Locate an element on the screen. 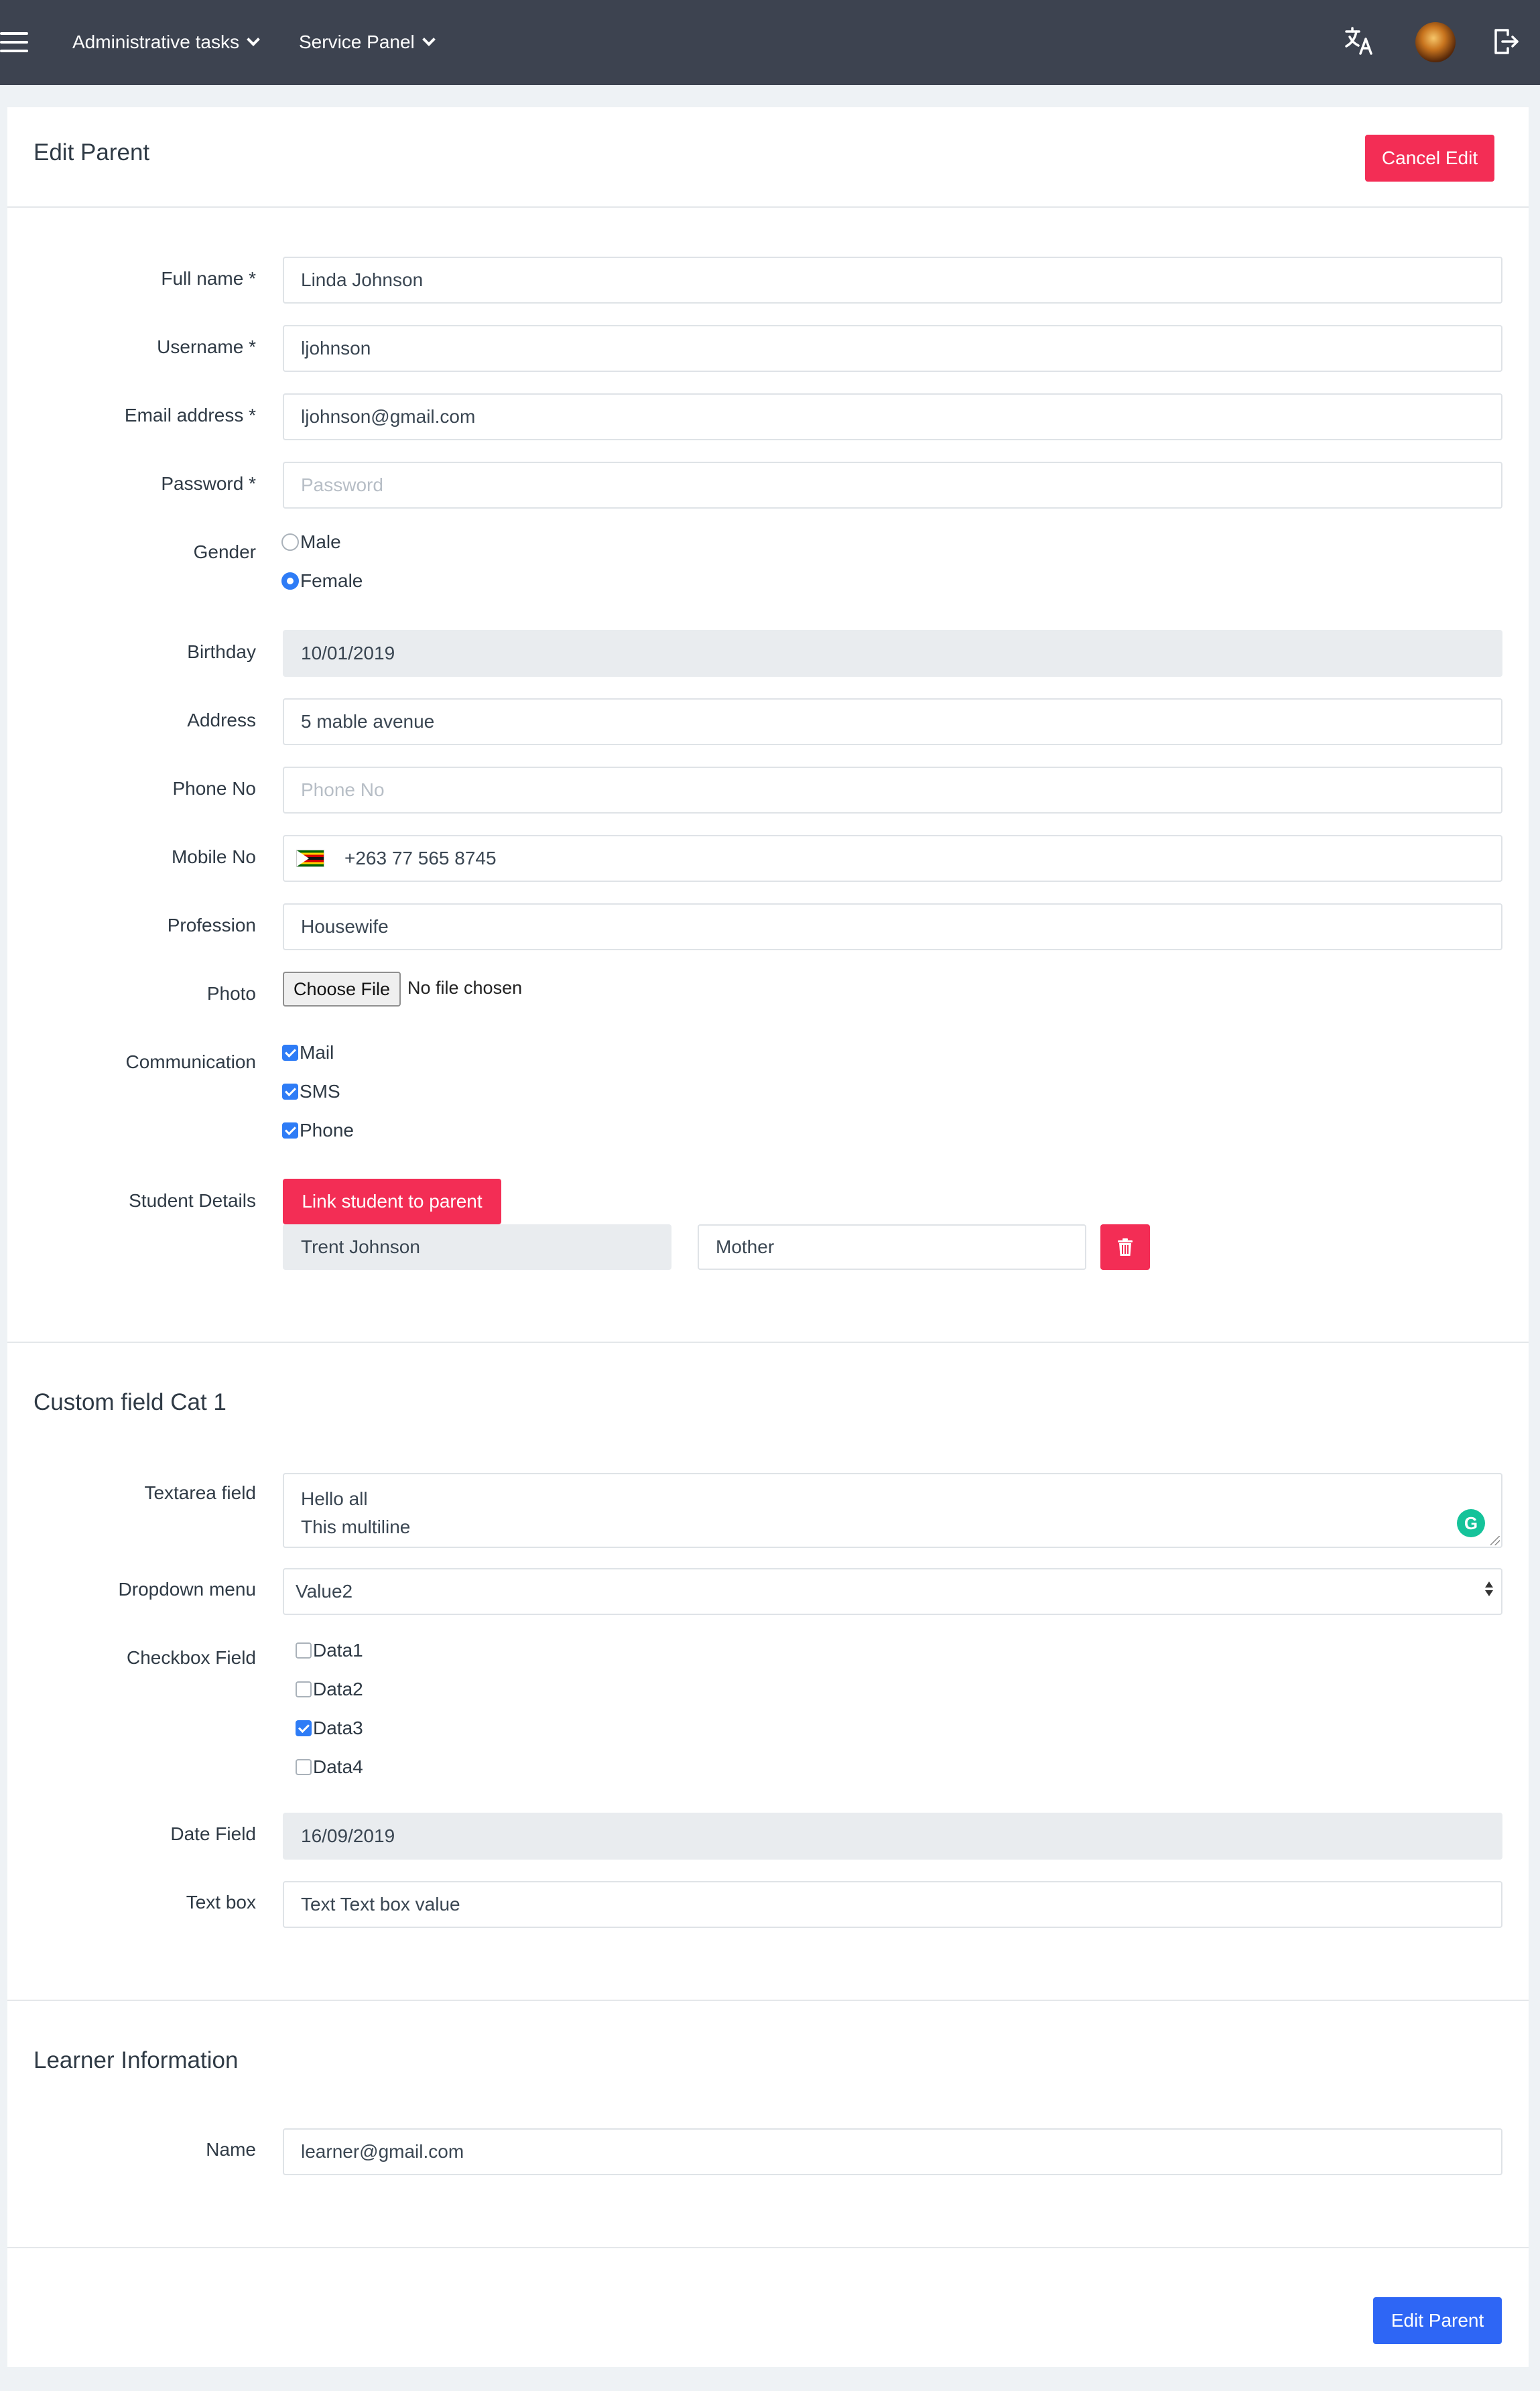  data1-checkbox: Data1 is located at coordinates (330, 1650).